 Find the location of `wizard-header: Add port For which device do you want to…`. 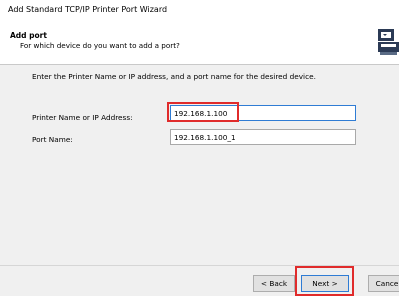

wizard-header: Add port For which device do you want to… is located at coordinates (199, 42).